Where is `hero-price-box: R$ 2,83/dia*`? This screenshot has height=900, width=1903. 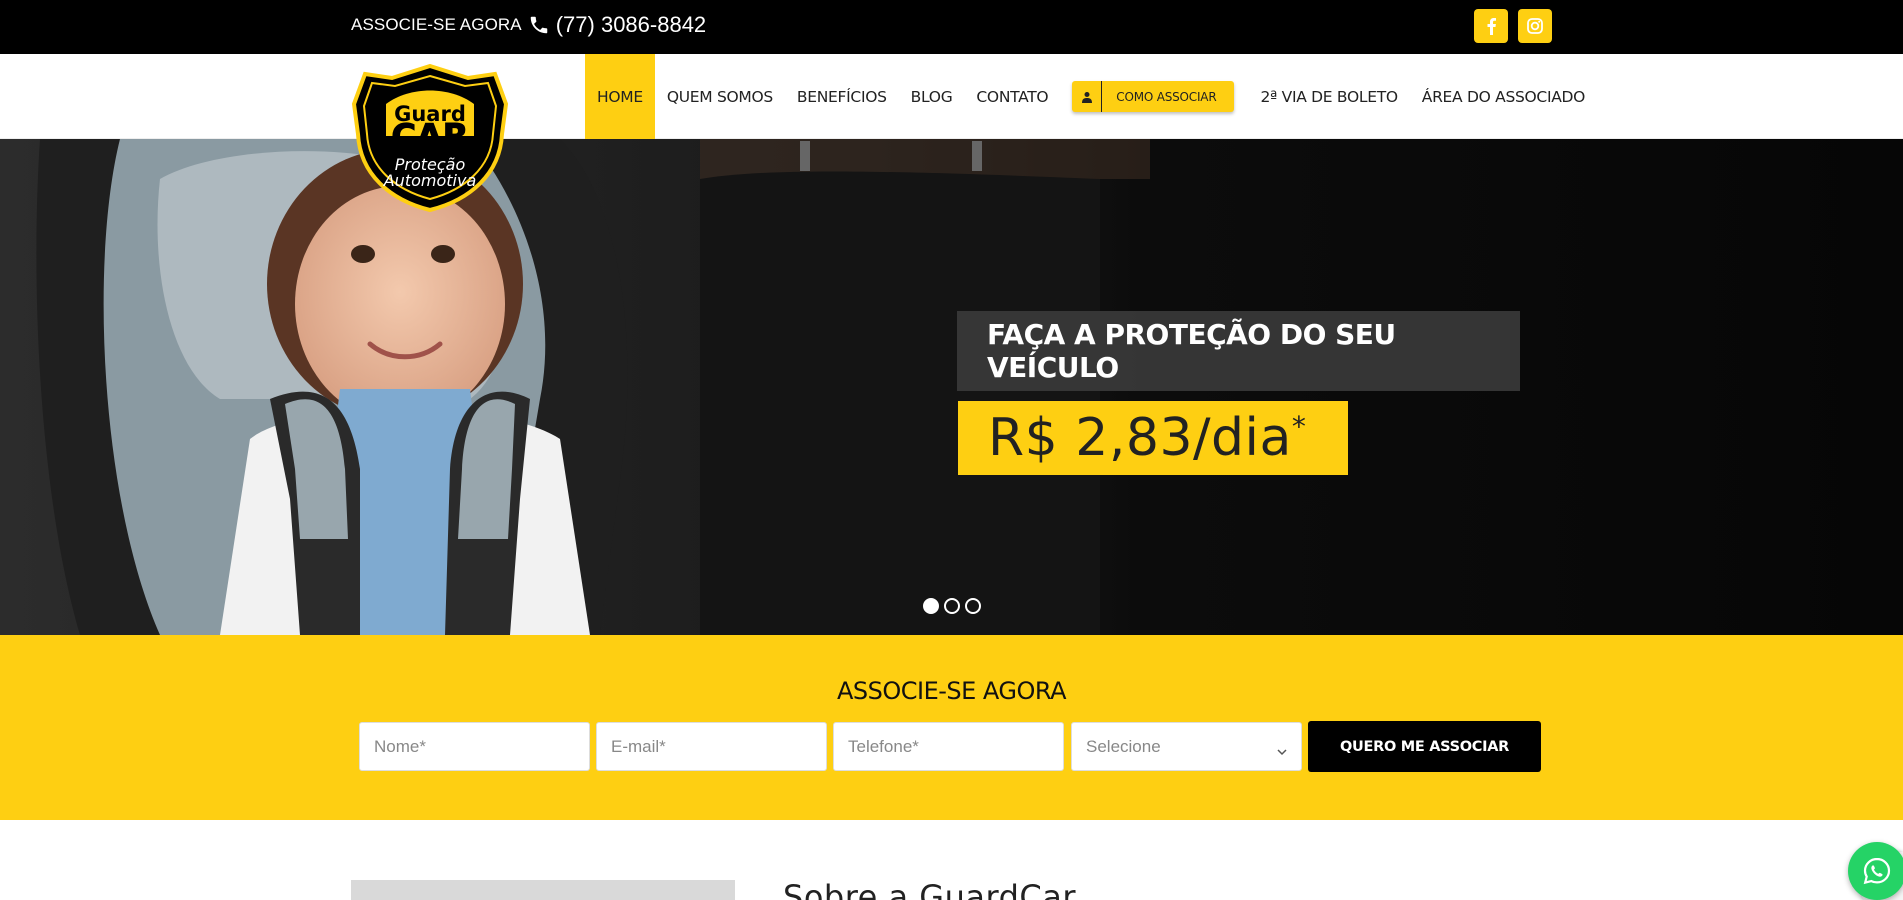 hero-price-box: R$ 2,83/dia* is located at coordinates (1153, 438).